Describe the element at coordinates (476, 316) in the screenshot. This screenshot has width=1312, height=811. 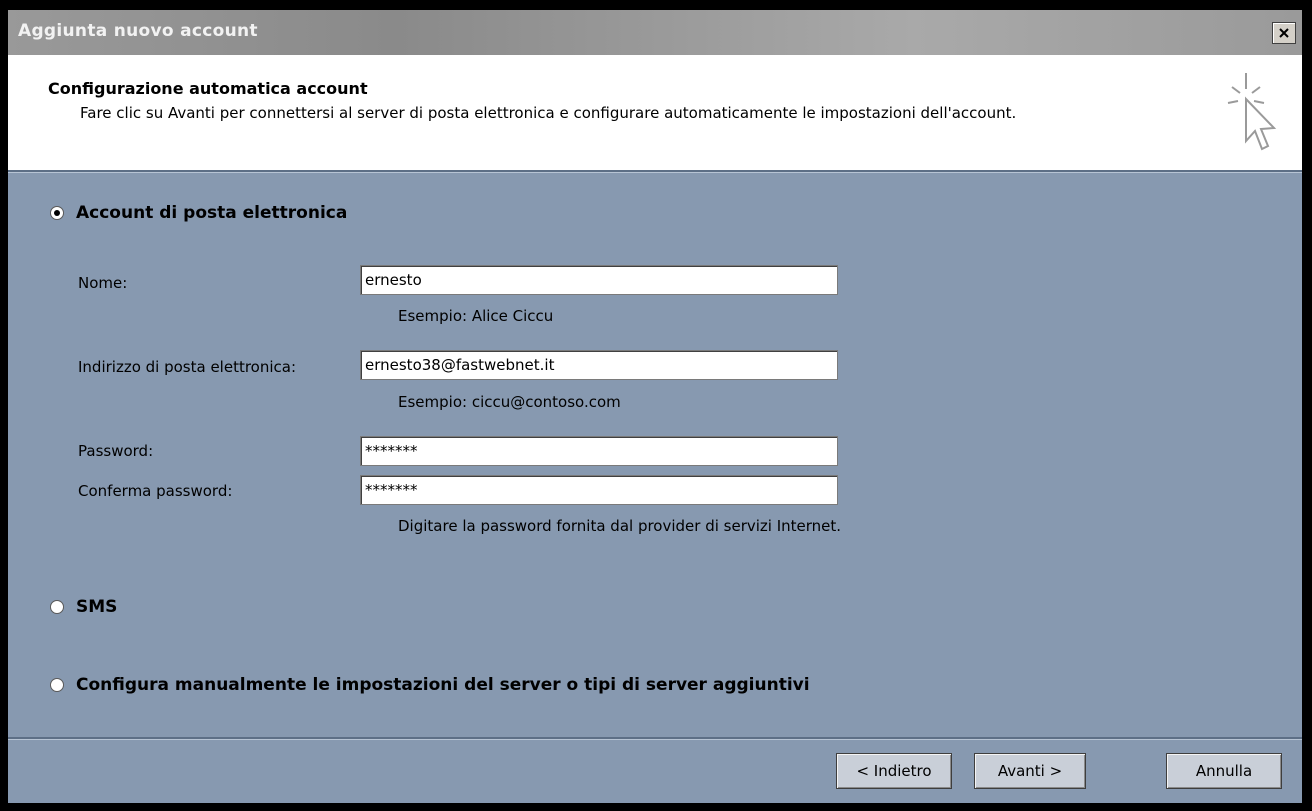
I see `name-example-hint: Esempio: Alice Ciccu` at that location.